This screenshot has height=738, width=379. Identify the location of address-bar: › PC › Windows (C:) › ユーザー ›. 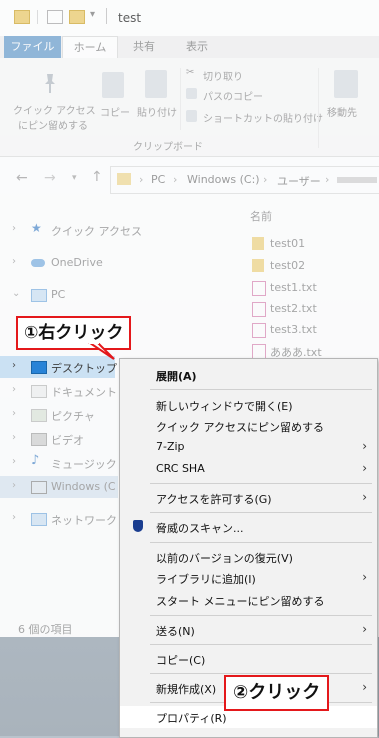
(244, 180).